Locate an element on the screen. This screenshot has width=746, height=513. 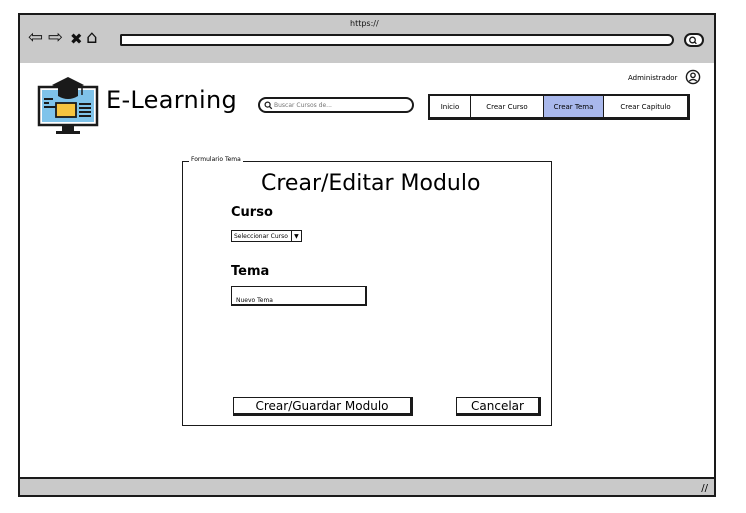
course-select: Seleccionar Curso ▼ is located at coordinates (266, 236).